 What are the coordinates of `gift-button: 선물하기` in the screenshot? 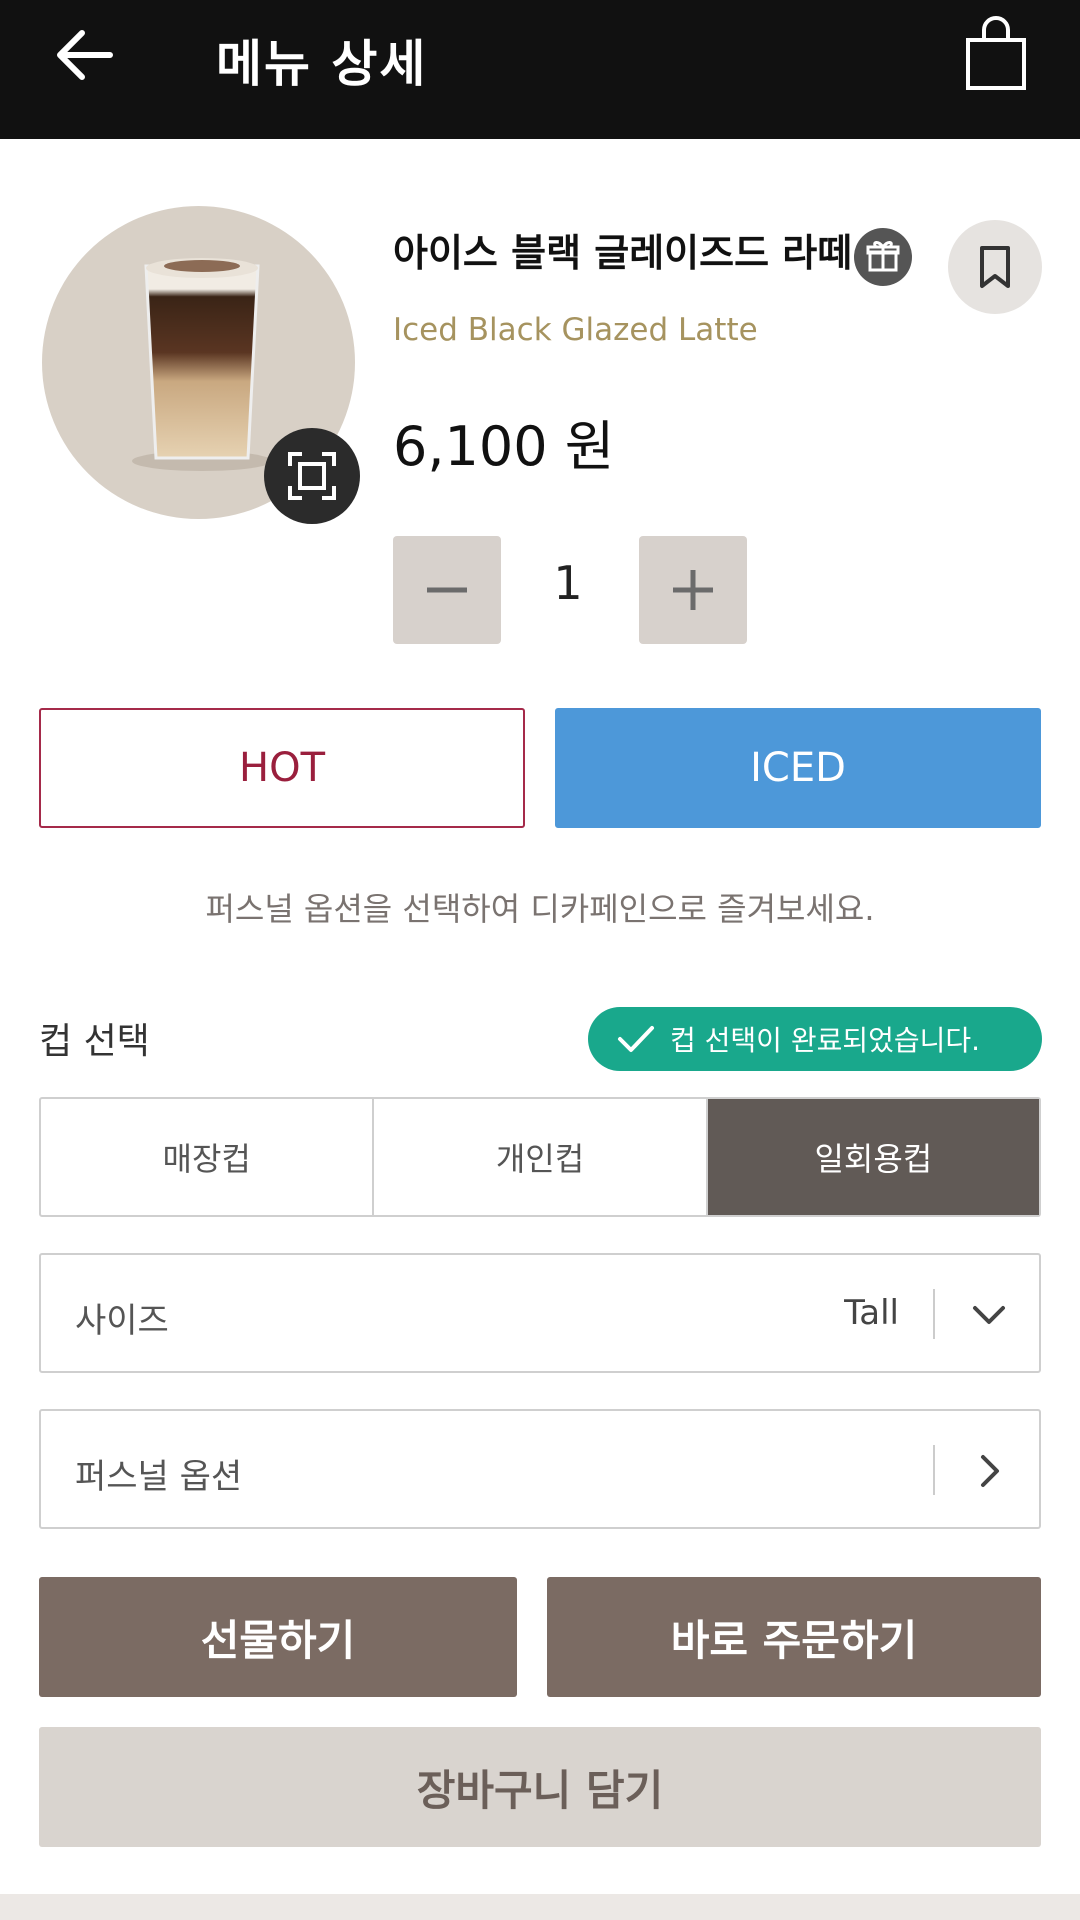 It's located at (278, 1637).